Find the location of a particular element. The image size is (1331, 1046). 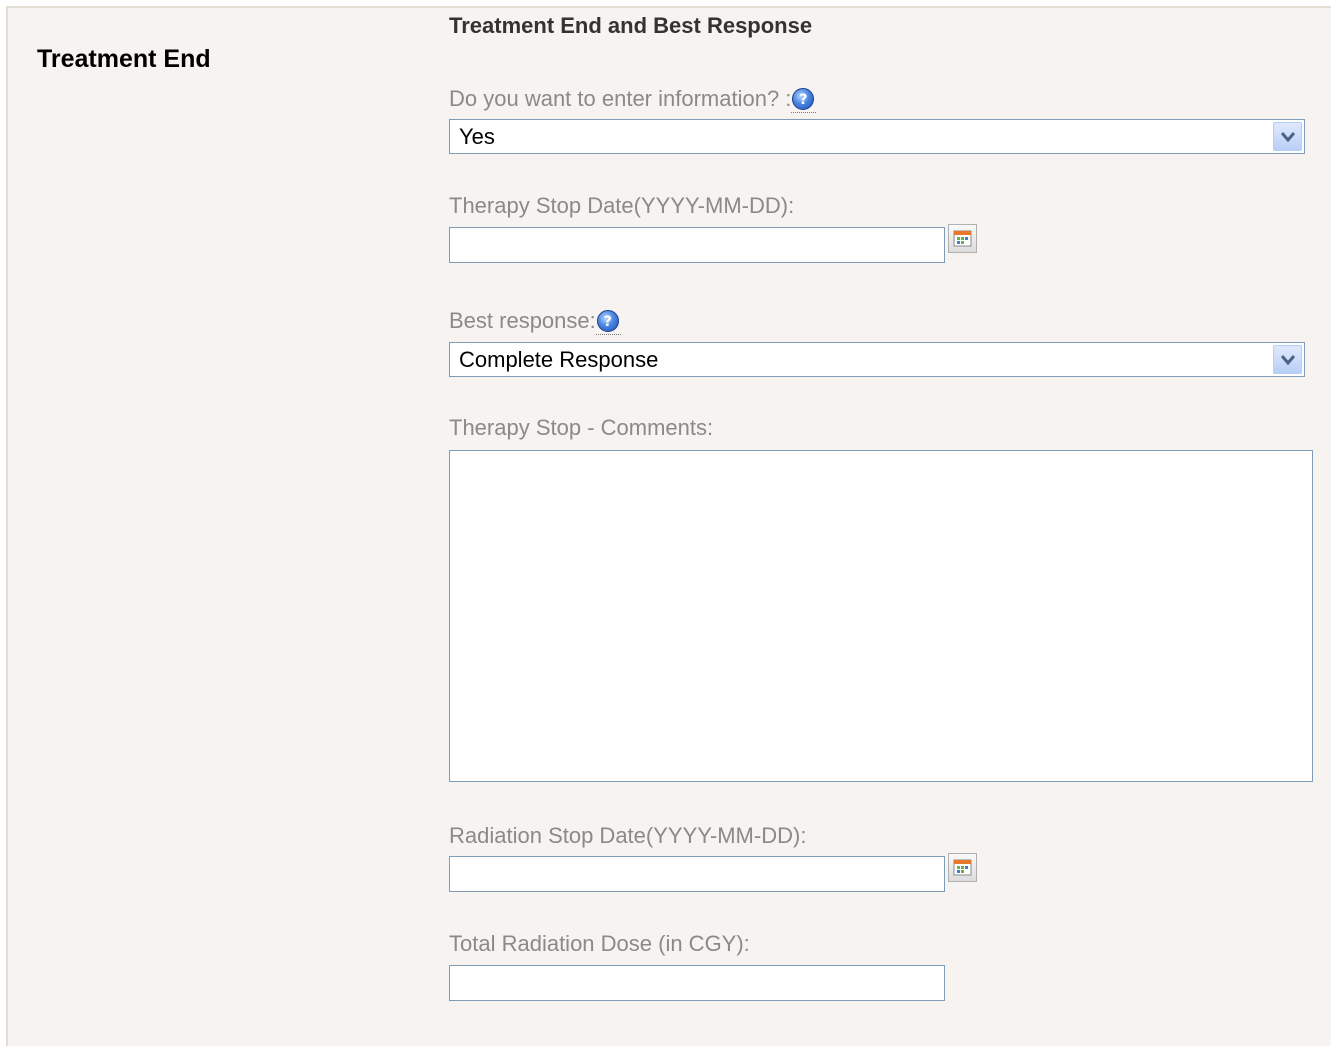

best-response-select-value: Complete Response is located at coordinates (559, 359).